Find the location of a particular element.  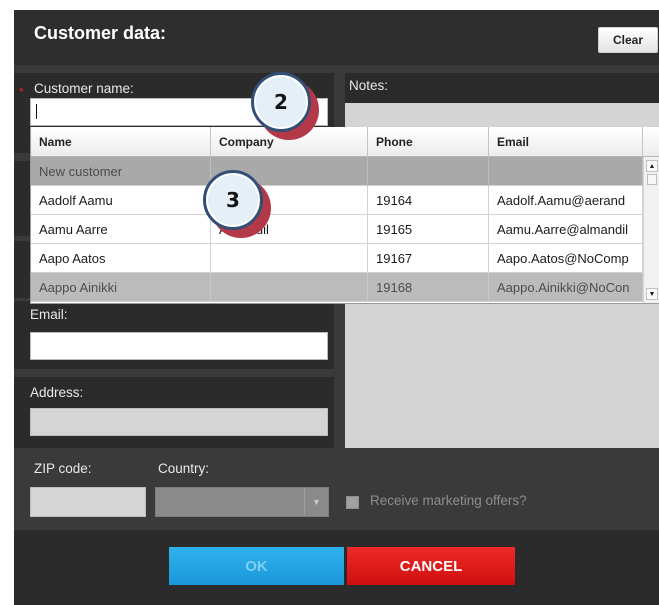

text-caret is located at coordinates (36, 111).